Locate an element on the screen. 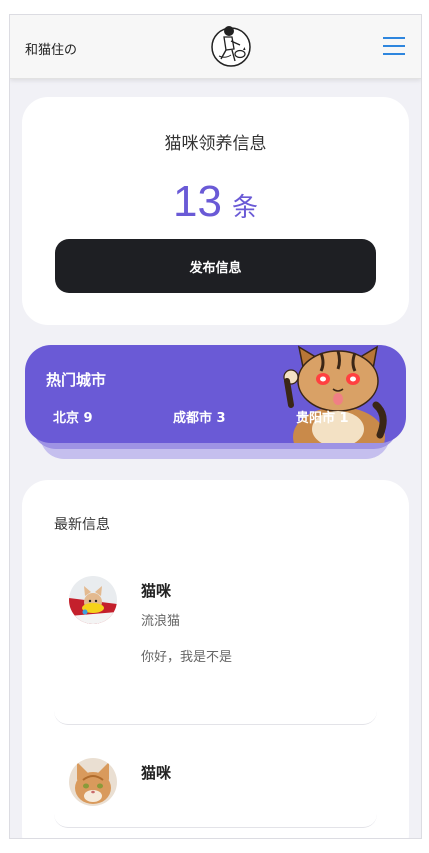 This screenshot has width=429, height=853. city-beijing: 北京 9 is located at coordinates (73, 416).